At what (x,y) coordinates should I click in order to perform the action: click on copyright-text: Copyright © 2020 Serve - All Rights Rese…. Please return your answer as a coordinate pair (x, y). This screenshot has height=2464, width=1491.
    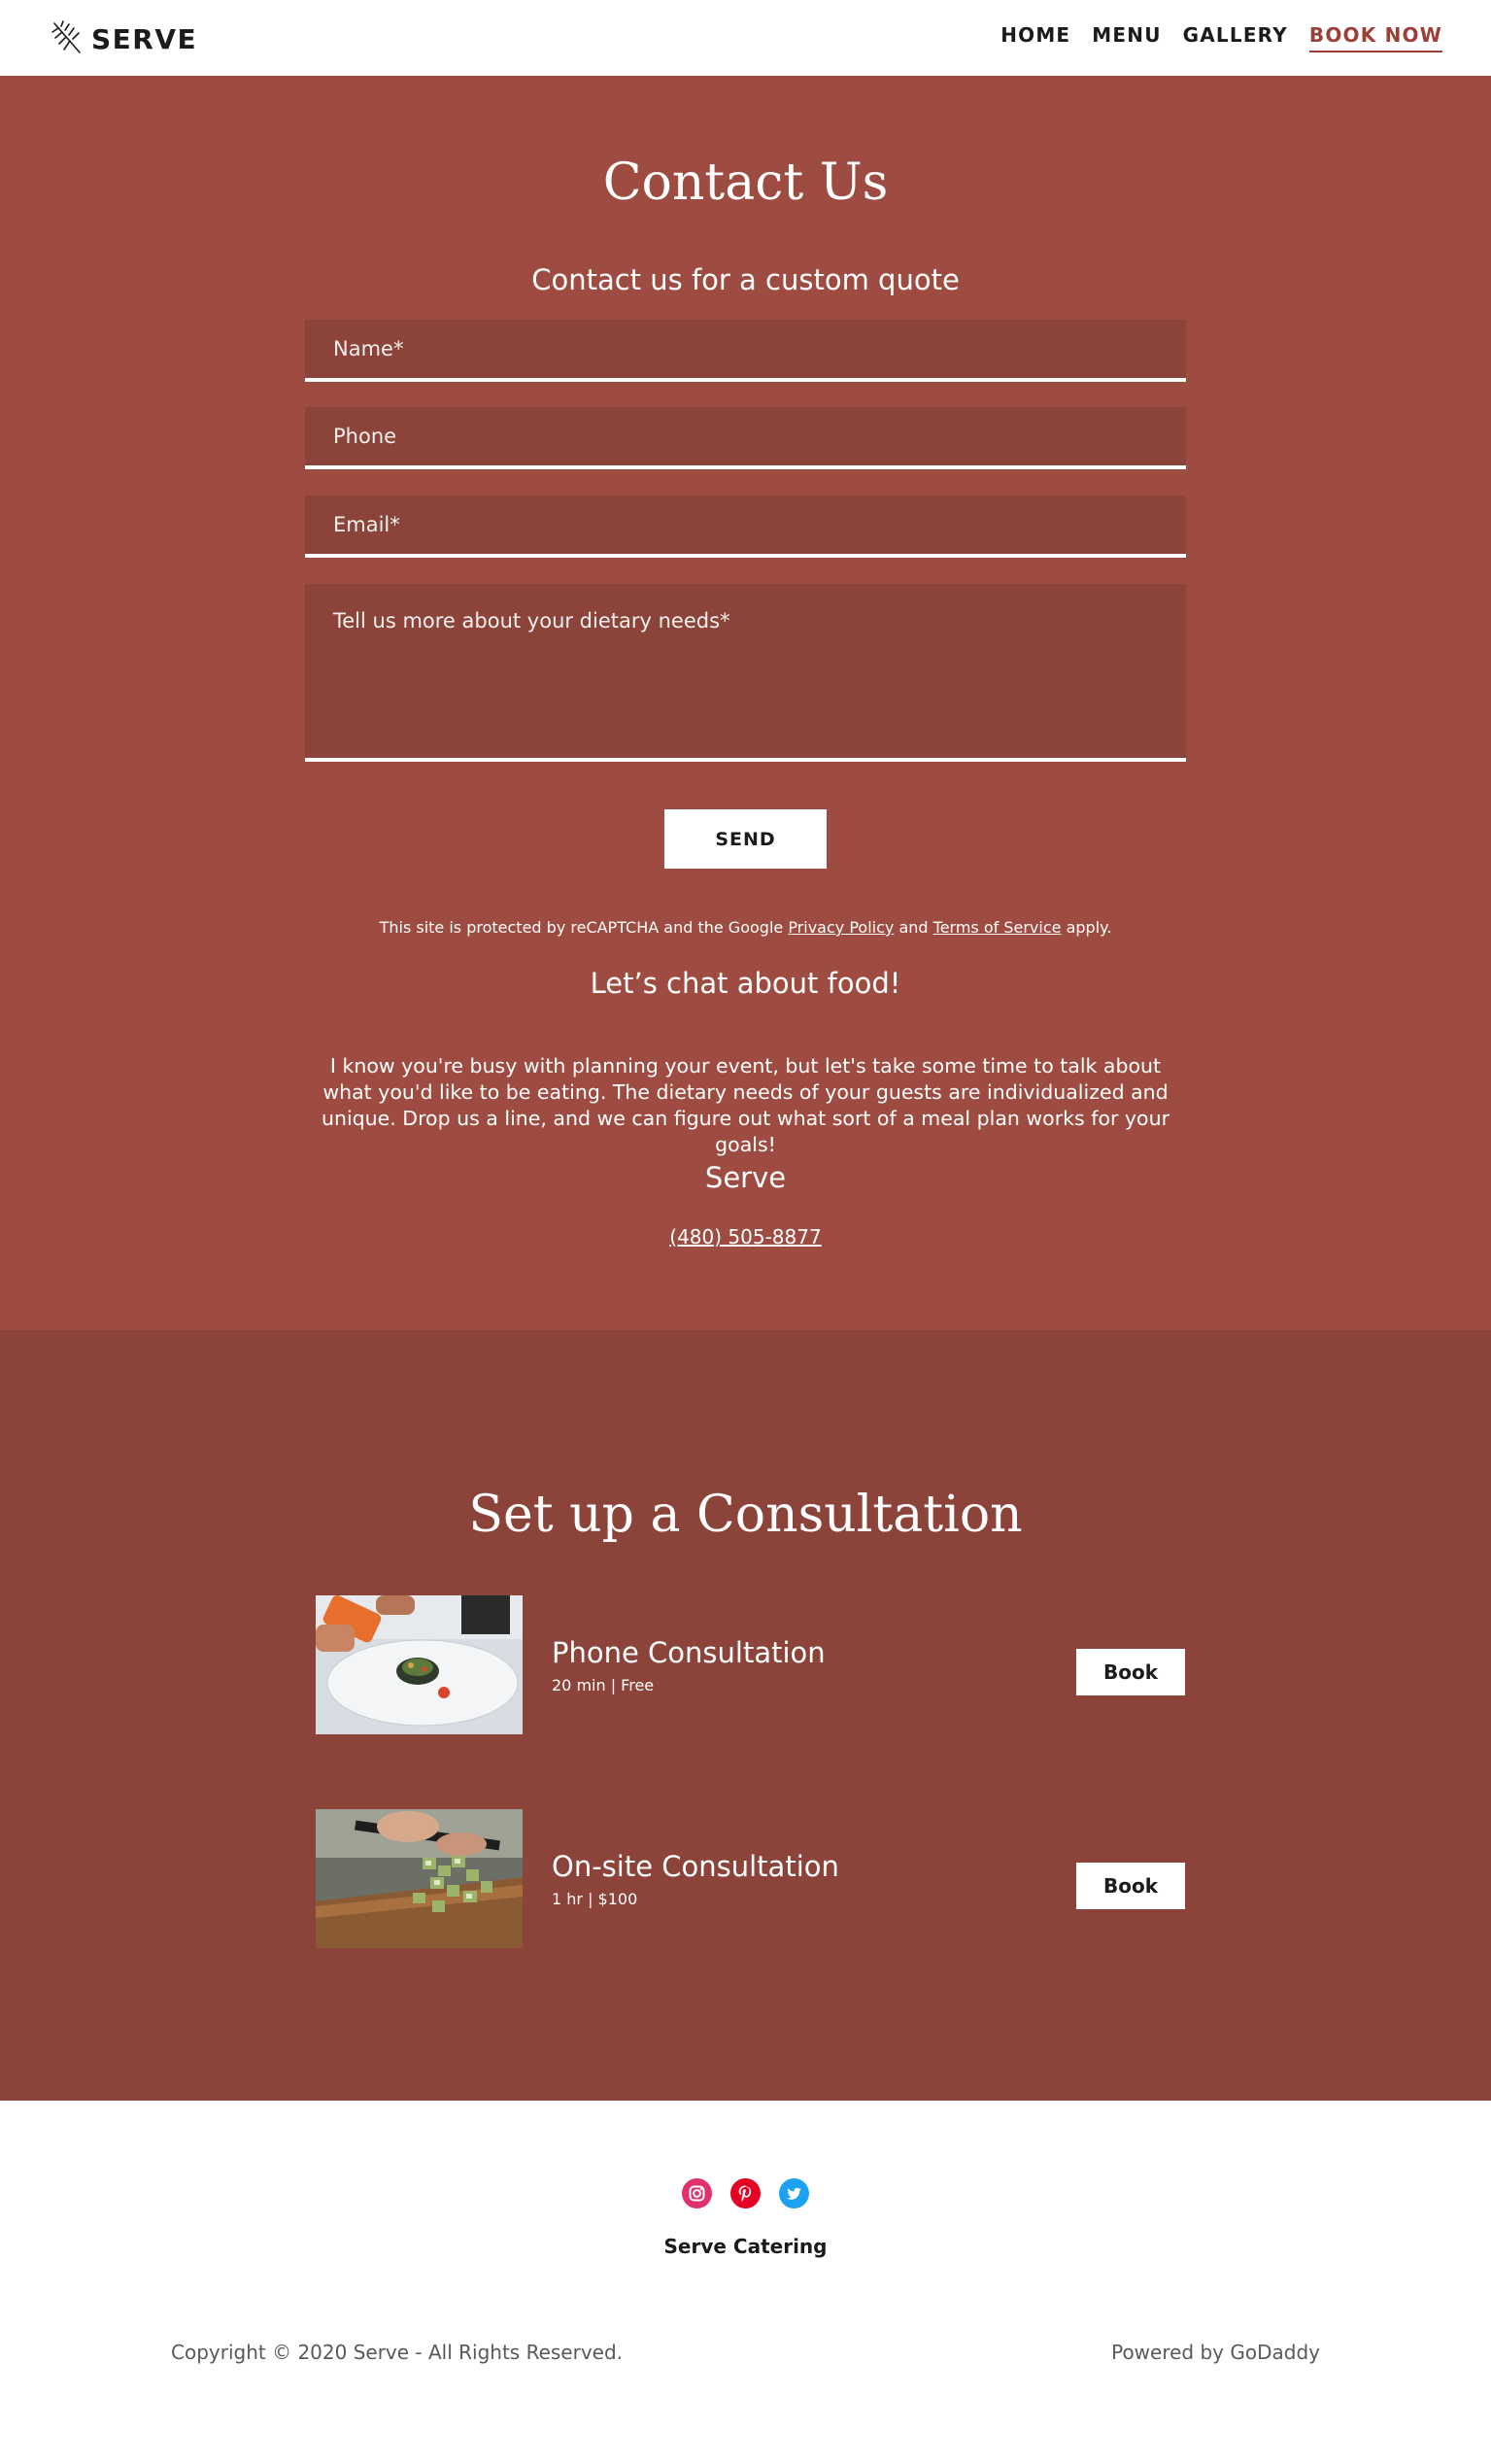
    Looking at the image, I should click on (398, 2352).